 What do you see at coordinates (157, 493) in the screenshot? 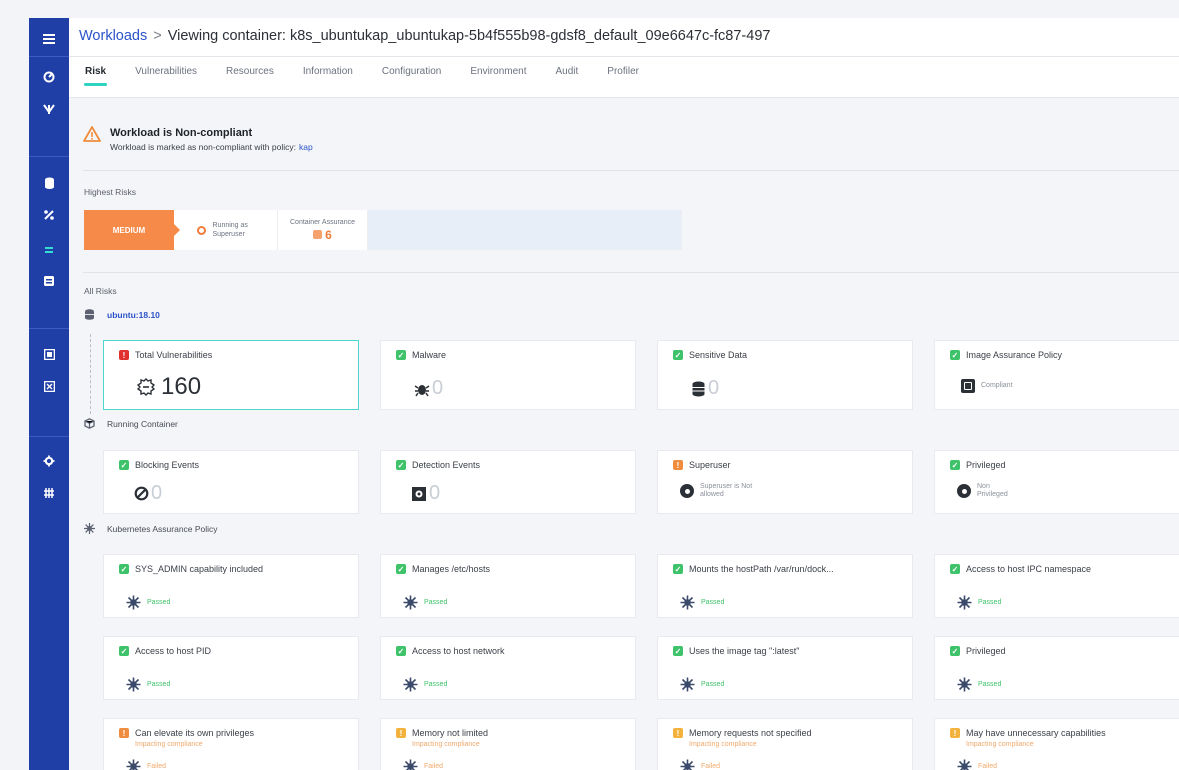
I see `blocking-events-count: 0` at bounding box center [157, 493].